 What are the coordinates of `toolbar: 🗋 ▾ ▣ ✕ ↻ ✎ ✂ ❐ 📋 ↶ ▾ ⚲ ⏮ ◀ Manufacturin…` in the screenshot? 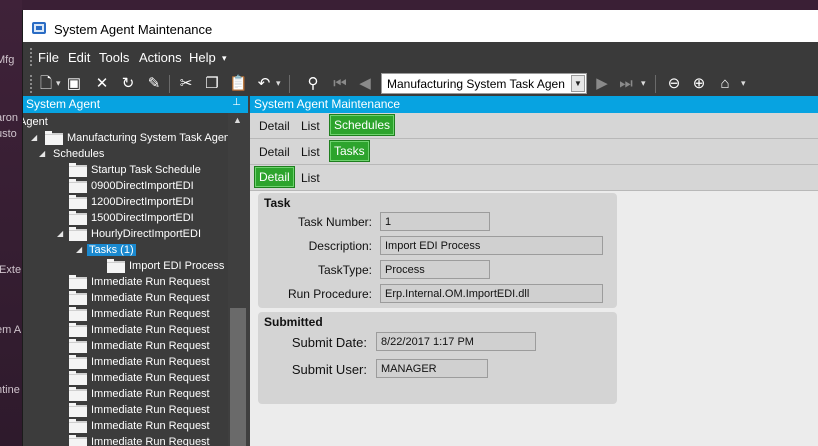 It's located at (420, 84).